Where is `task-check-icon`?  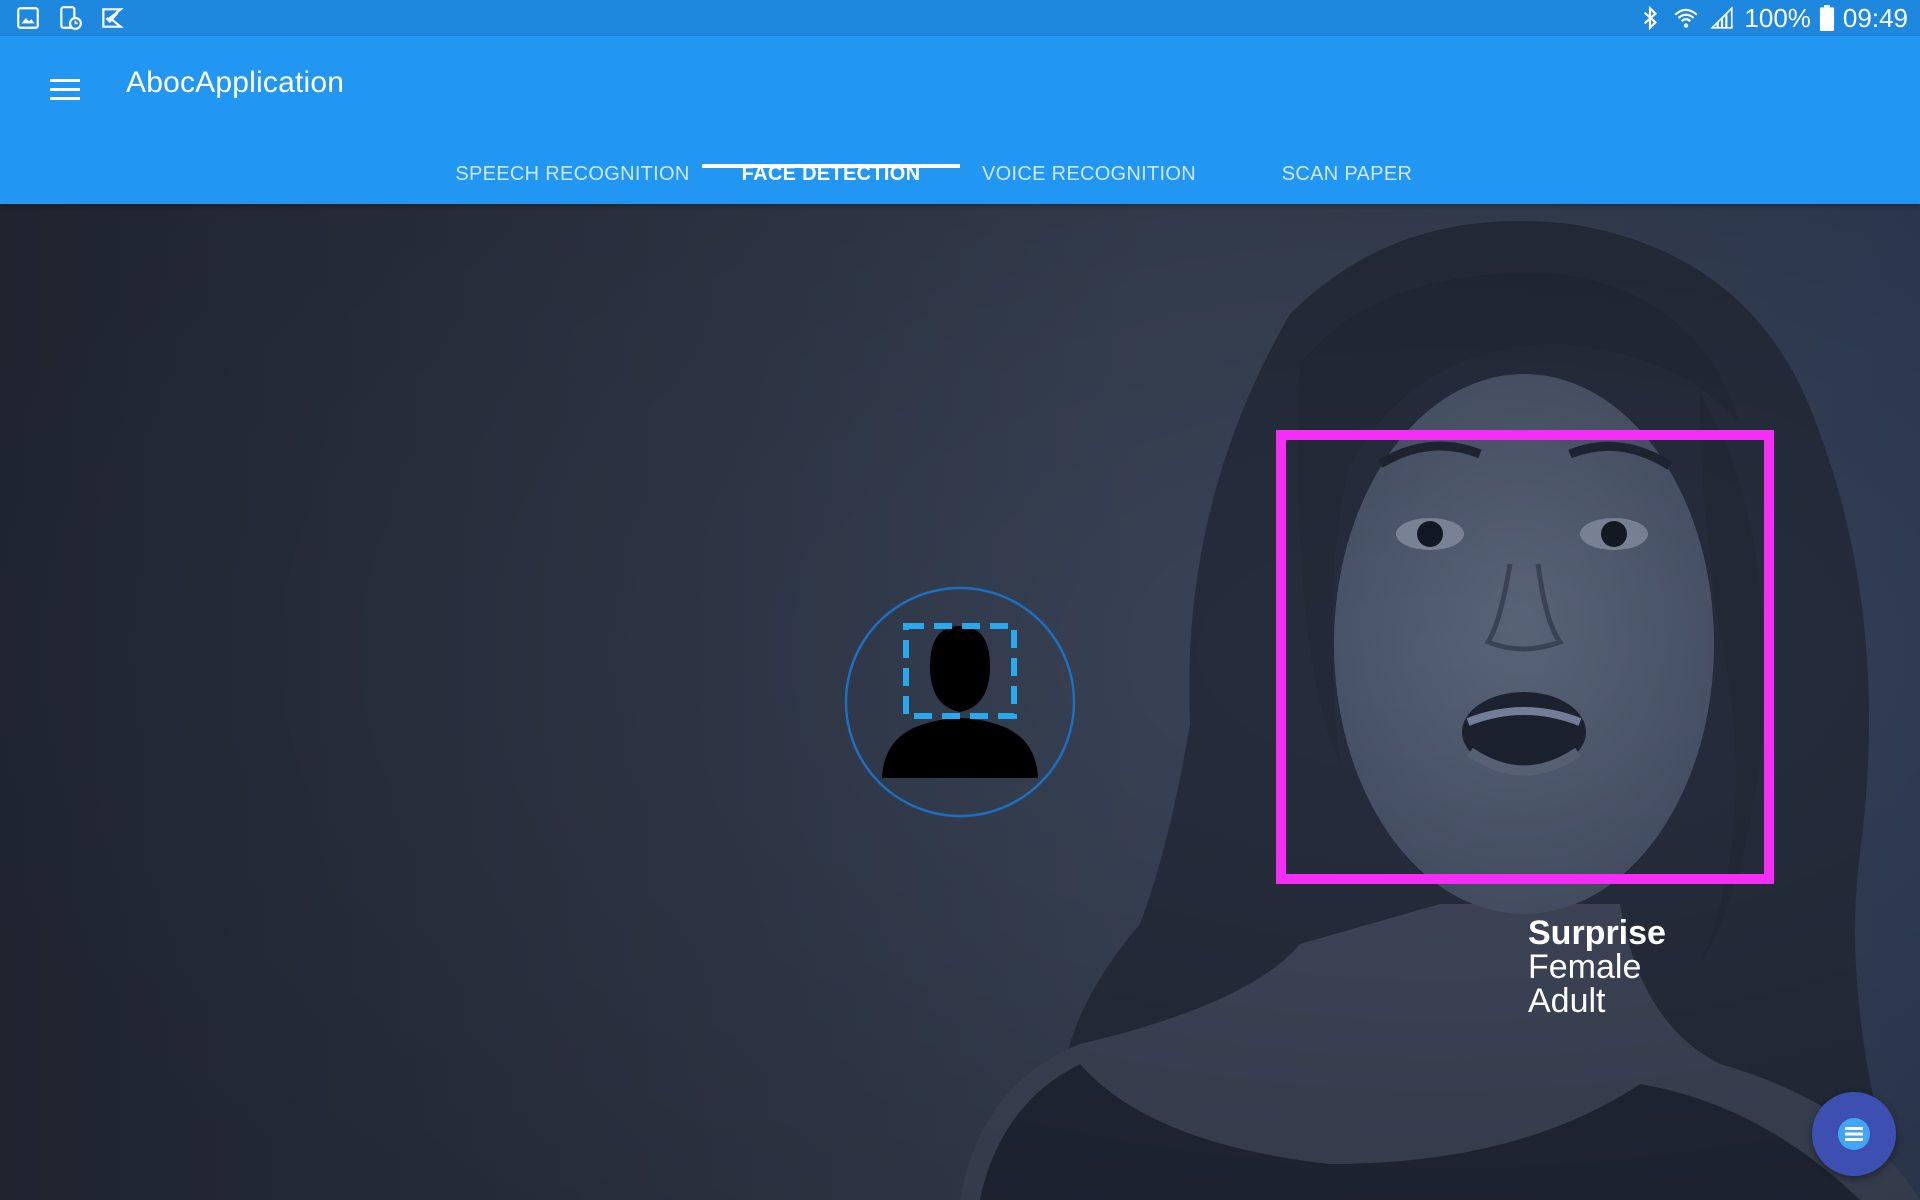
task-check-icon is located at coordinates (113, 18).